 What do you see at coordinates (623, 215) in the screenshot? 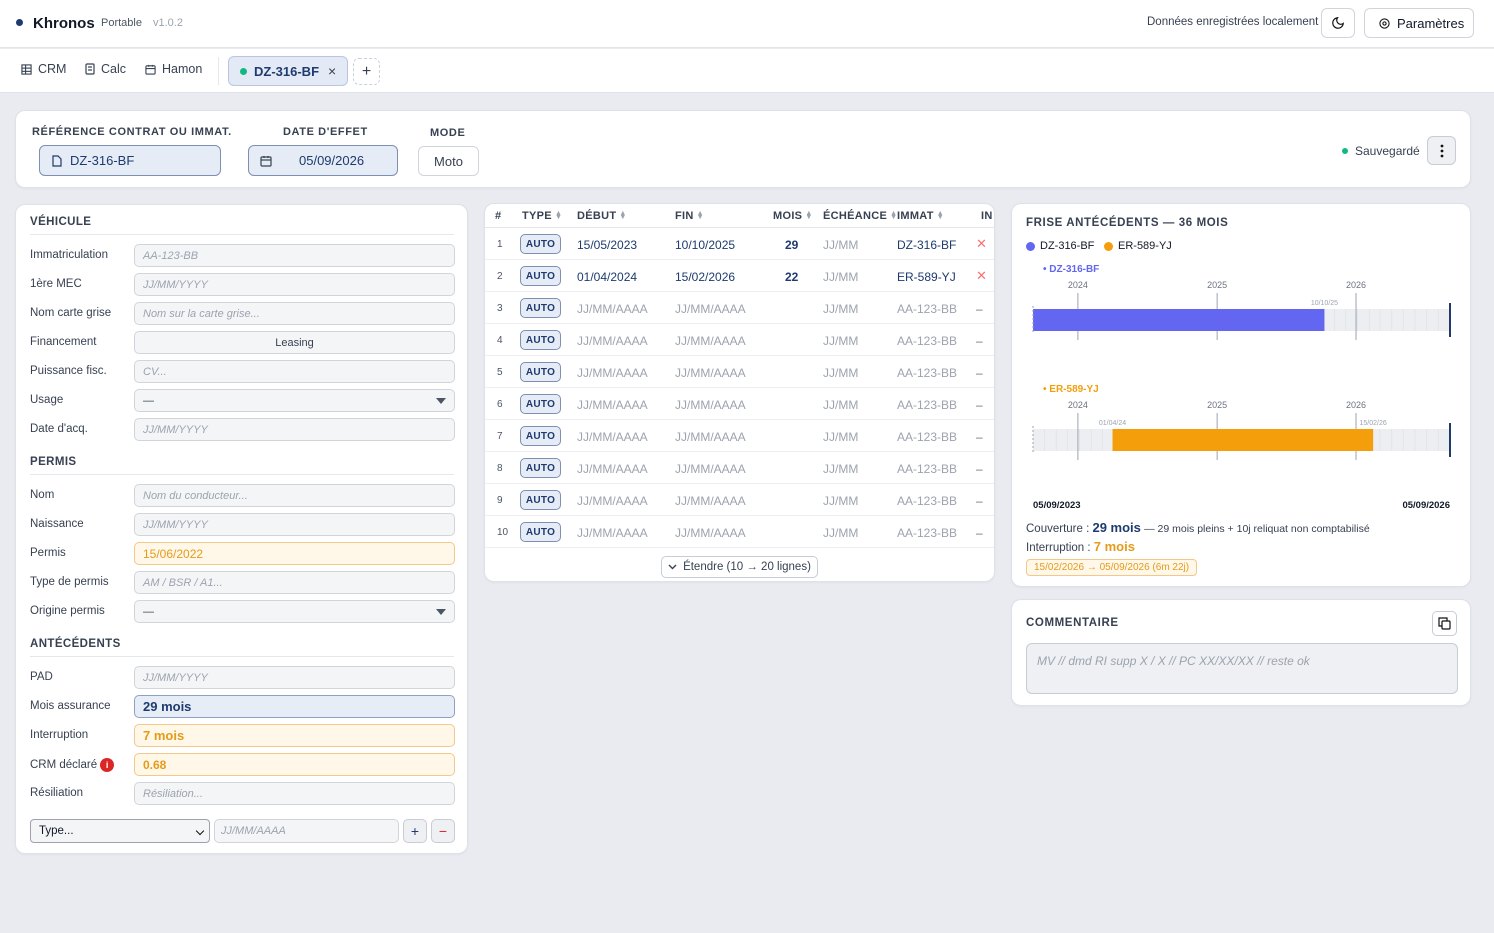
I see `sort-icon: ▲ ▼` at bounding box center [623, 215].